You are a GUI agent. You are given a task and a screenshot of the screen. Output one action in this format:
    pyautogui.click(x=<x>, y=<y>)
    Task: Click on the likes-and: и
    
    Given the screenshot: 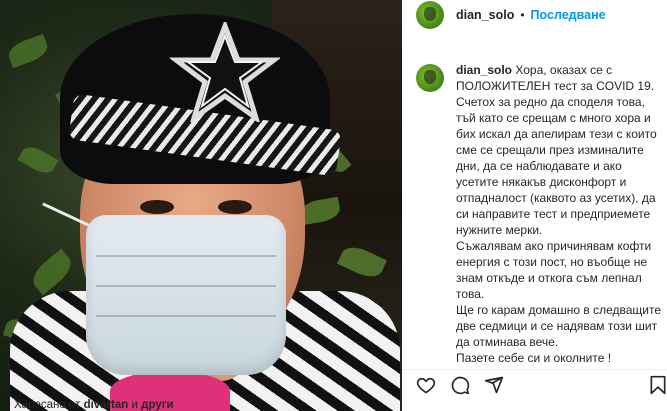 What is the action you would take?
    pyautogui.click(x=134, y=405)
    